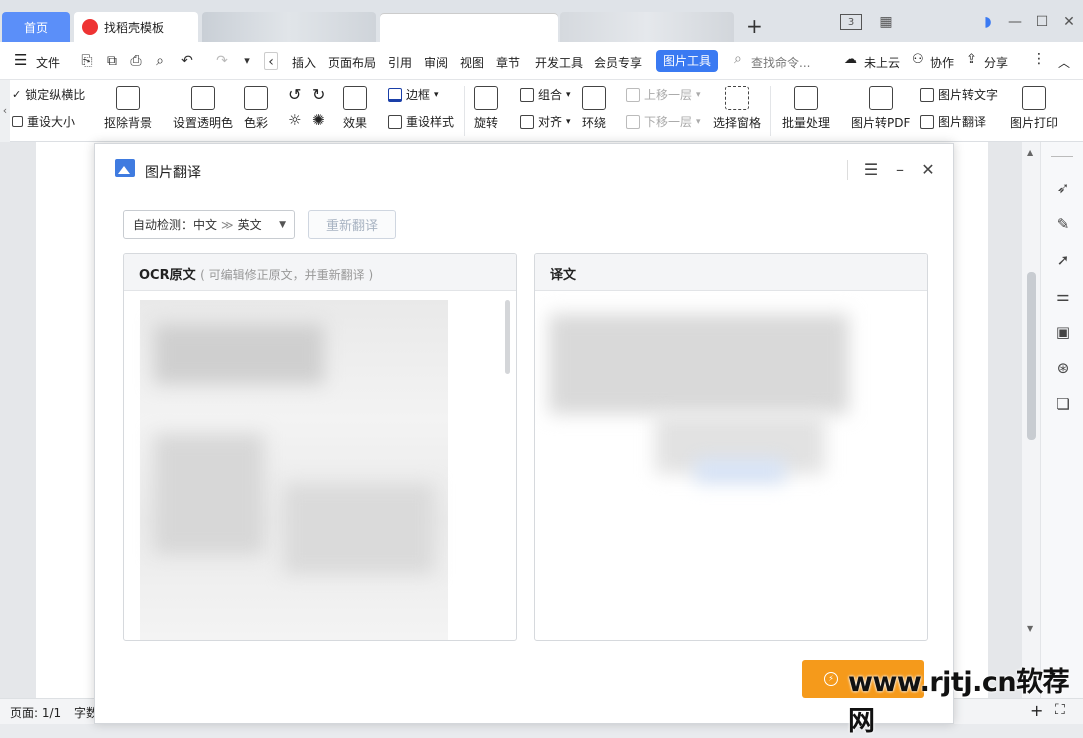 This screenshot has height=738, width=1083. Describe the element at coordinates (953, 121) in the screenshot. I see `picture-translate-button: 图片翻译` at that location.